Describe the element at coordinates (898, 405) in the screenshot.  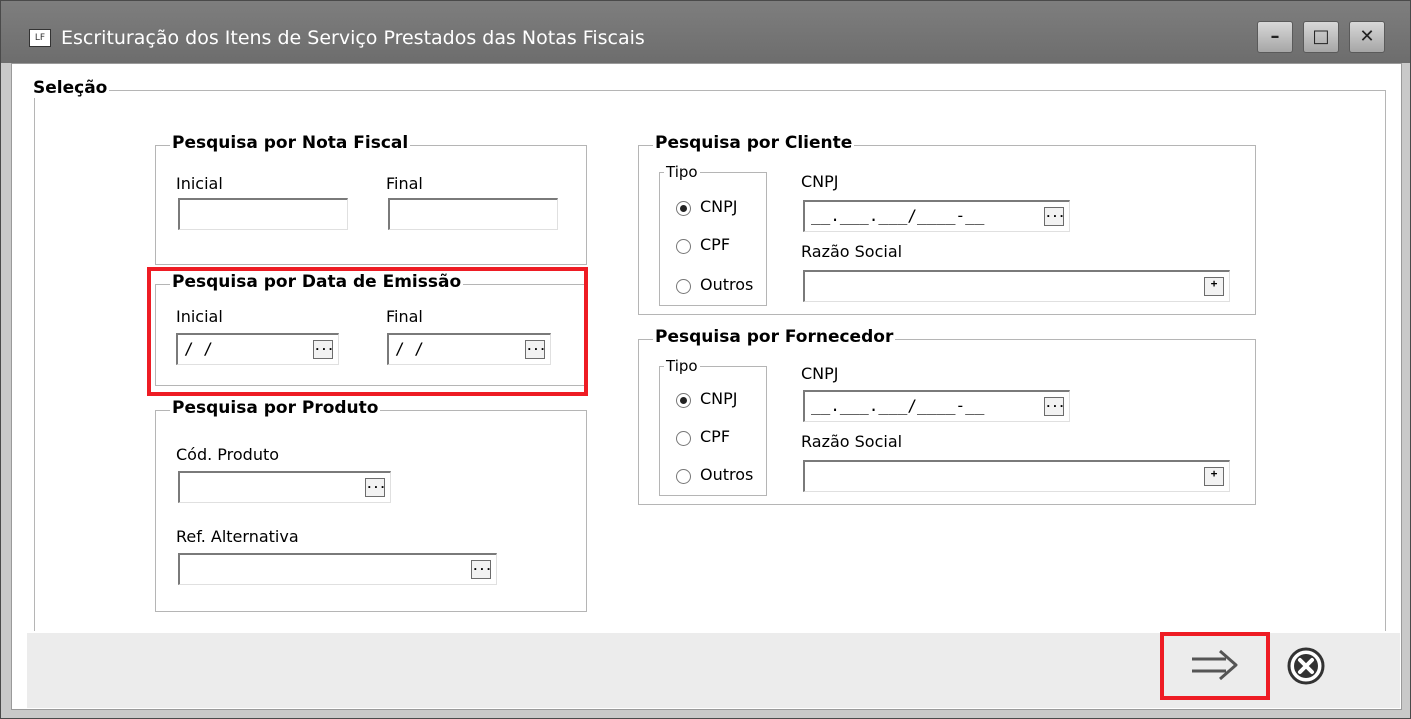
I see `fornecedor-cnpj-value: __.___.___/____-__` at that location.